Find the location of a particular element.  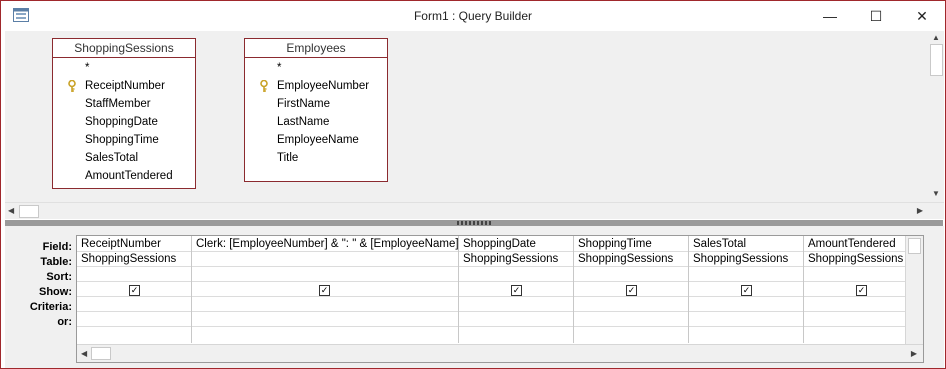

grid-column: ShoppingTime ShoppingSessions ✓ is located at coordinates (631, 289).